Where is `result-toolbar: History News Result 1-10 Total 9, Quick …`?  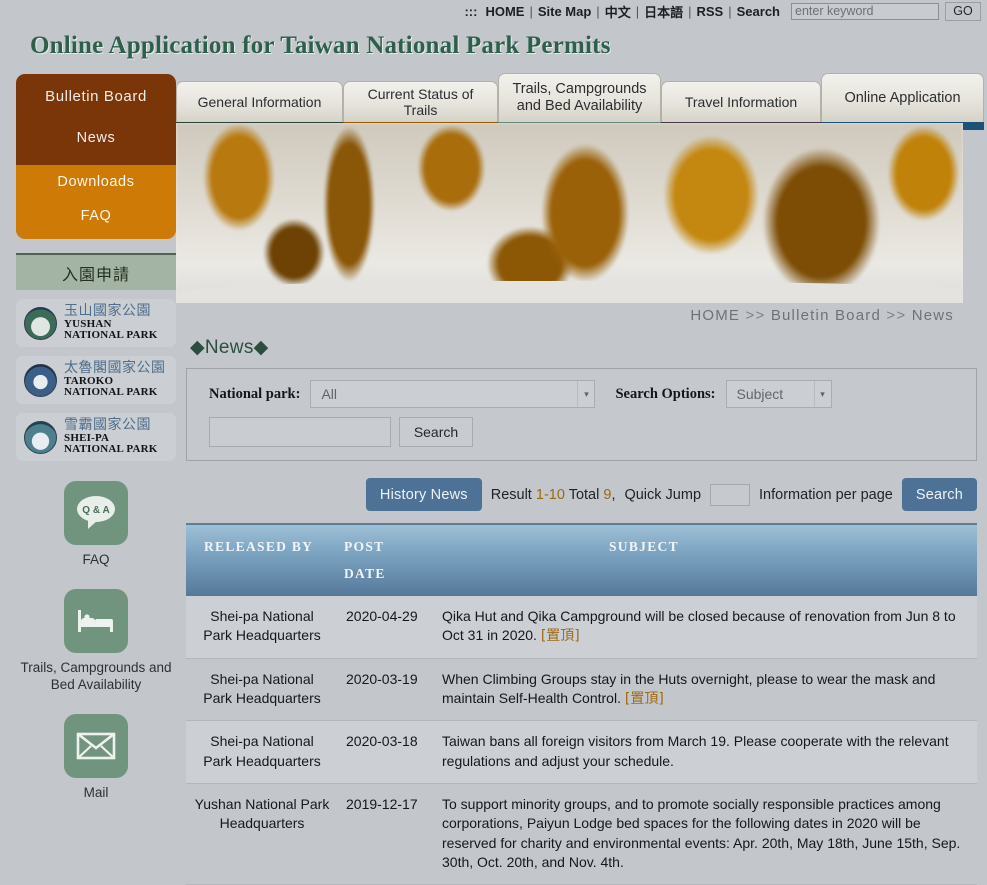 result-toolbar: History News Result 1-10 Total 9, Quick … is located at coordinates (581, 494).